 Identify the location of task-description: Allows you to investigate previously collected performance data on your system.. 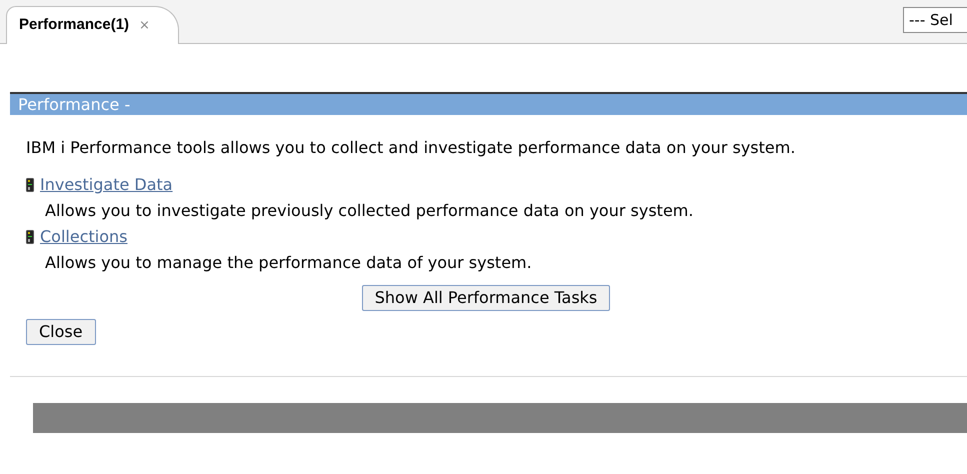
(369, 211).